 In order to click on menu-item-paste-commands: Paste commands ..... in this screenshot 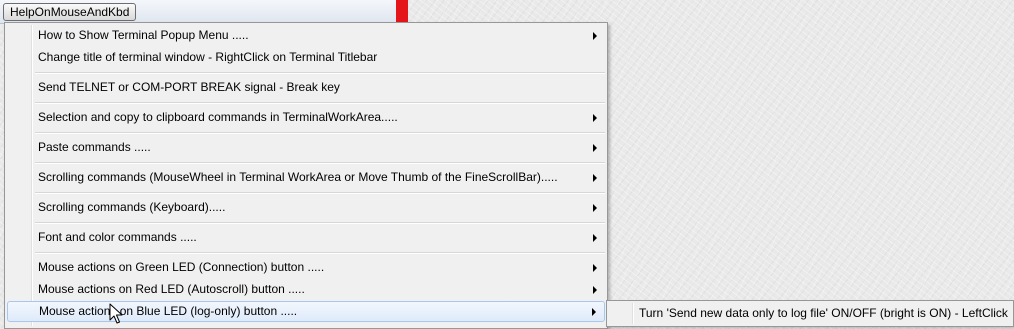, I will do `click(306, 147)`.